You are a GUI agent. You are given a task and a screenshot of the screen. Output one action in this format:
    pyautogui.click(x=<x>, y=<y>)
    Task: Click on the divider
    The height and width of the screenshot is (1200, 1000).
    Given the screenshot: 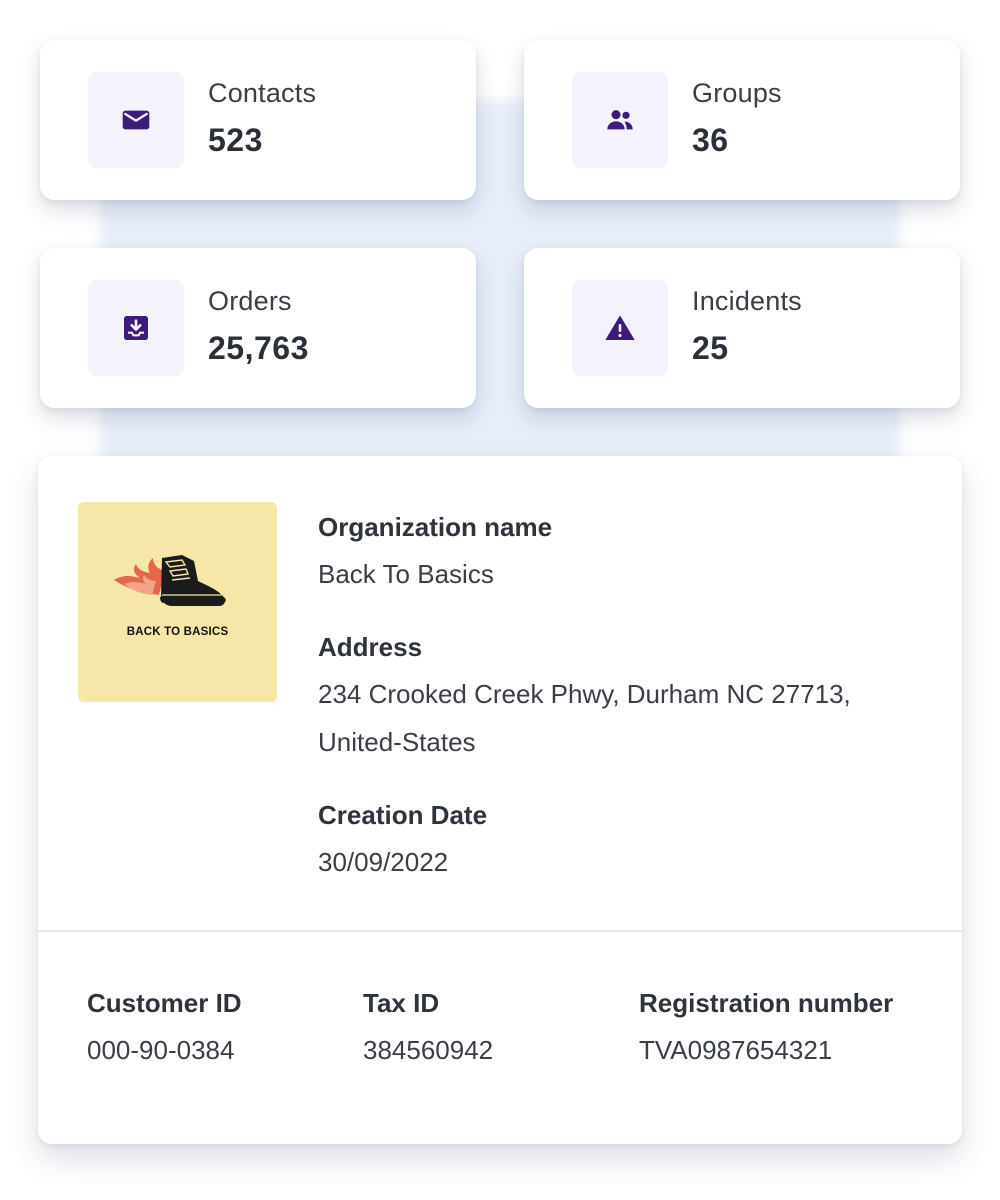 What is the action you would take?
    pyautogui.click(x=500, y=931)
    